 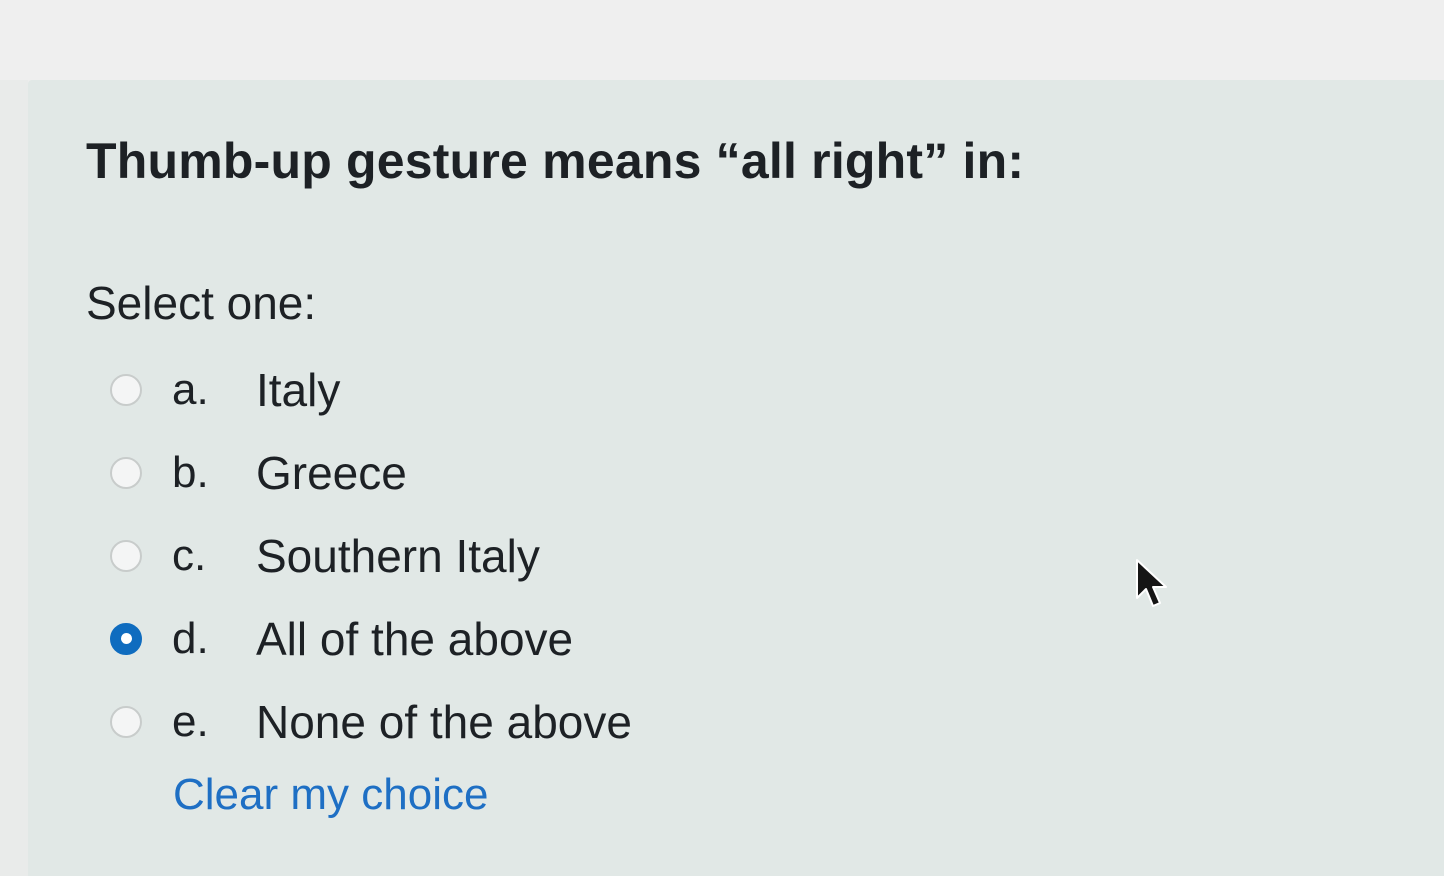 What do you see at coordinates (331, 473) in the screenshot?
I see `answer-label: Greece` at bounding box center [331, 473].